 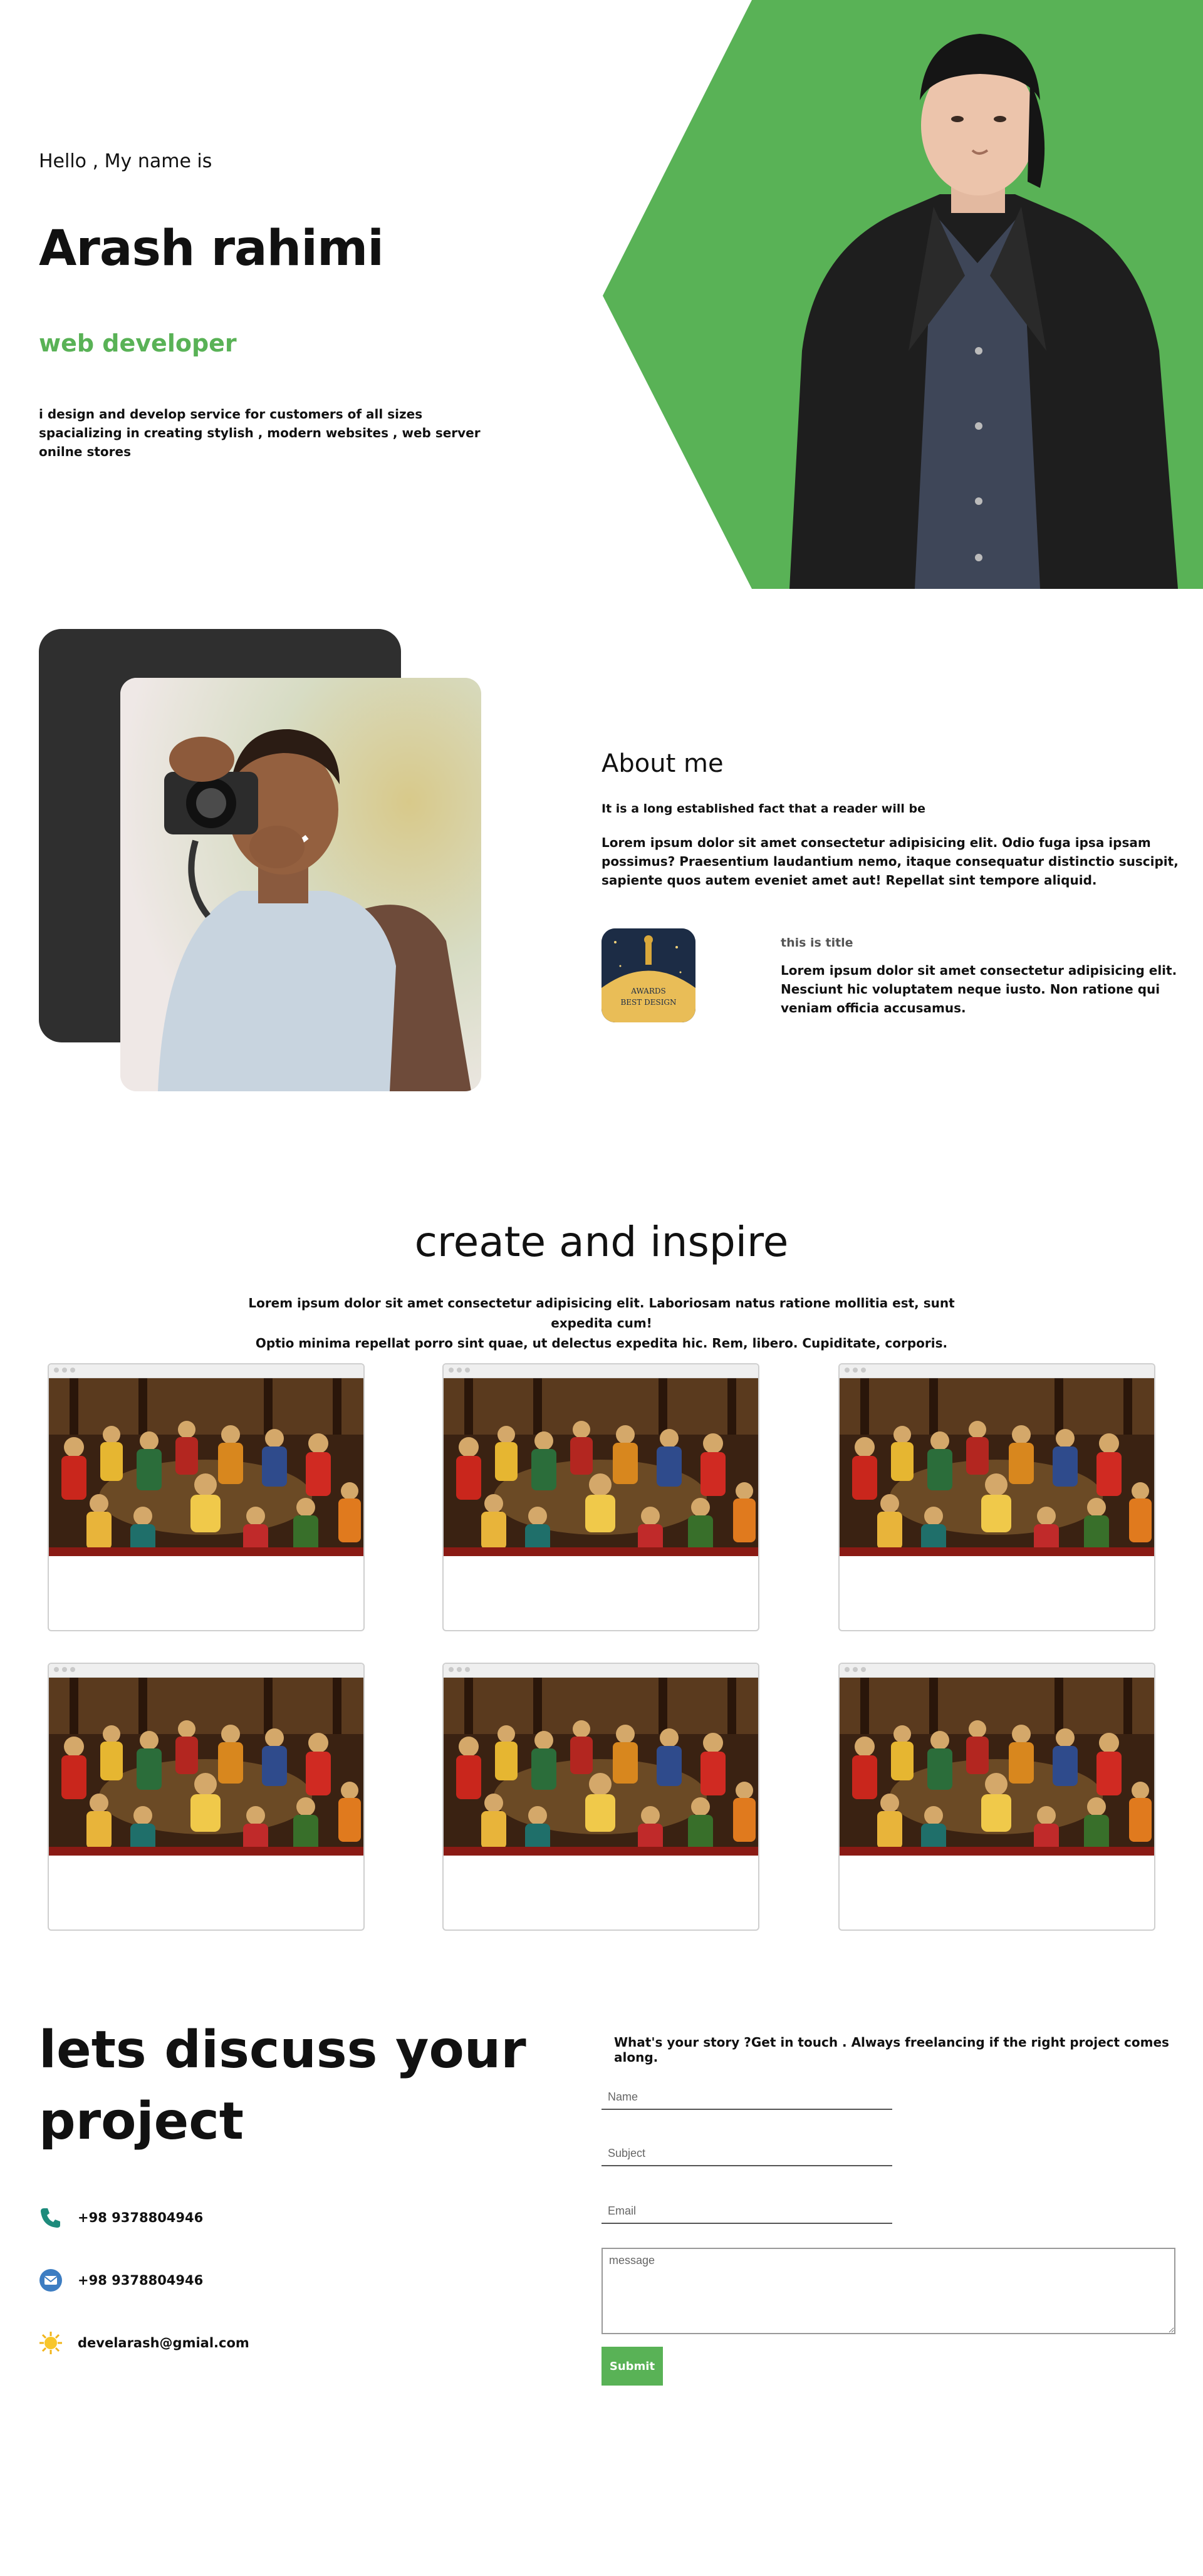 I want to click on feature-title: this is title, so click(x=817, y=943).